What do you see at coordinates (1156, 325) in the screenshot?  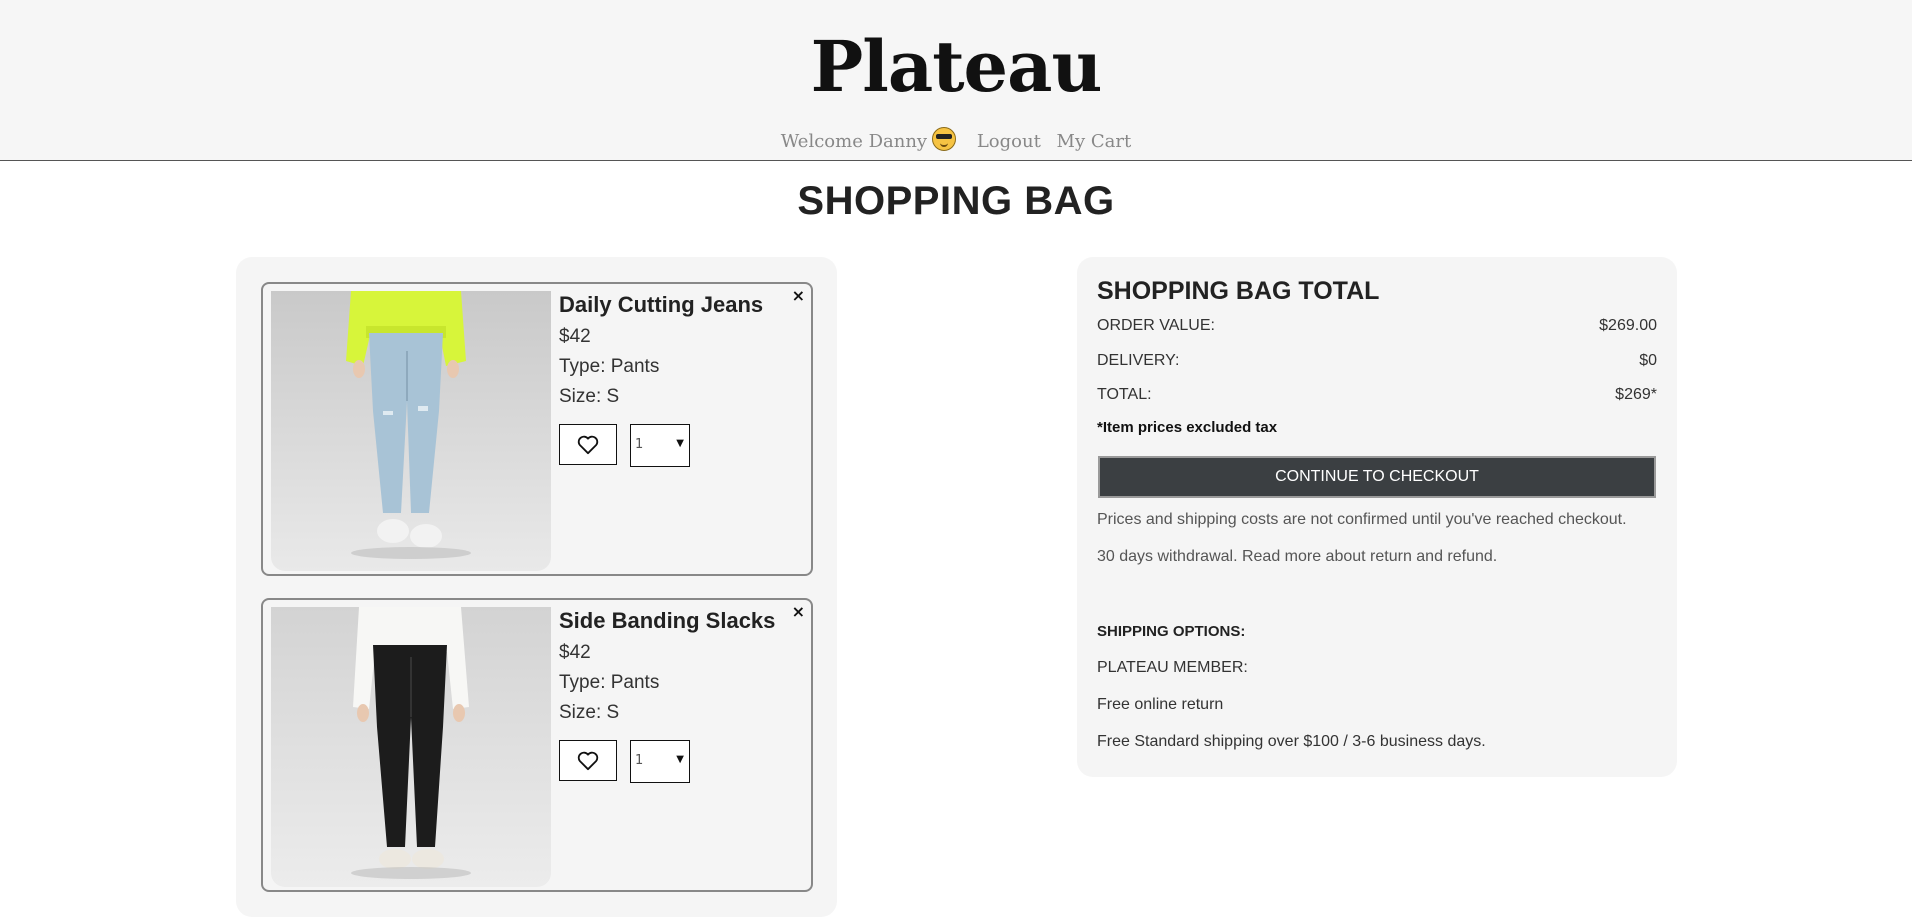 I see `order-value-label: ORDER VALUE:` at bounding box center [1156, 325].